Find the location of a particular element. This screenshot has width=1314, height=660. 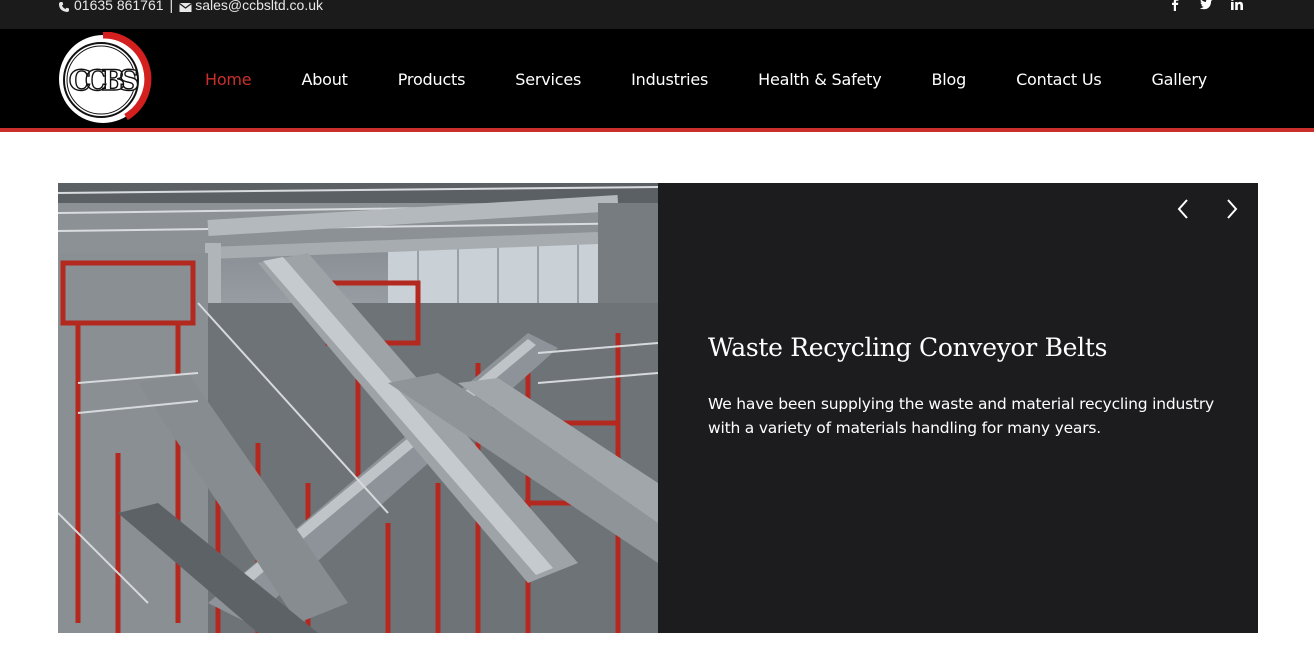

logo-text: CCBS is located at coordinates (103, 80).